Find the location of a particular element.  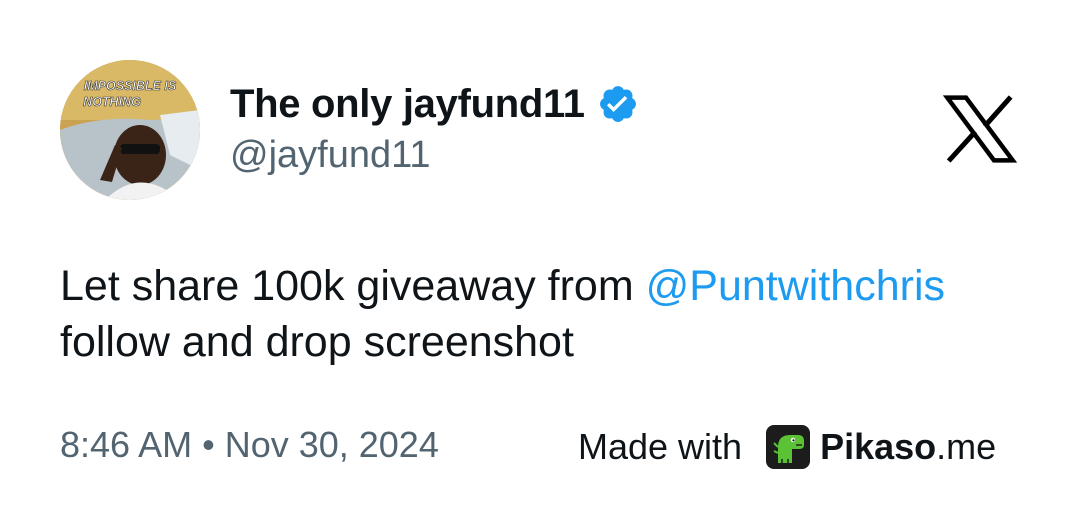

pikaso-brand-name: Pikaso is located at coordinates (878, 446).